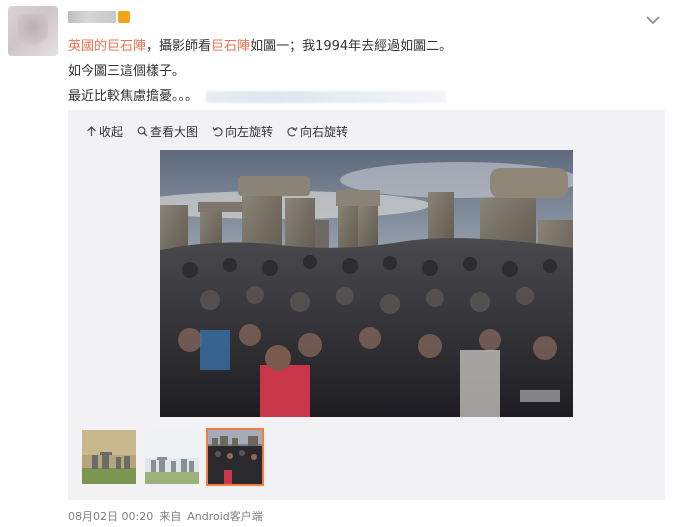 The image size is (677, 527). I want to click on rotate-right-label: 向右旋转, so click(324, 132).